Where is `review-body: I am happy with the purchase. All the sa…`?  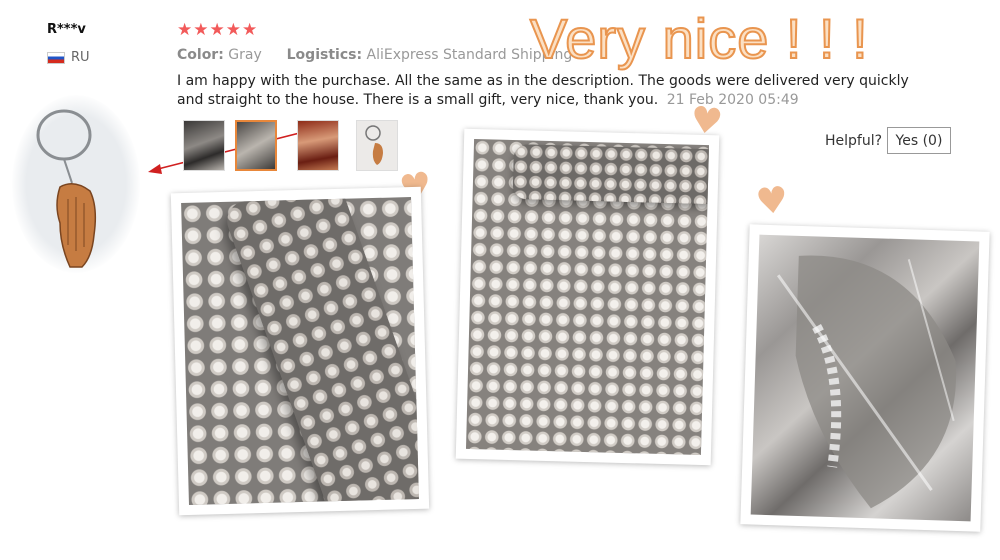 review-body: I am happy with the purchase. All the sa… is located at coordinates (543, 90).